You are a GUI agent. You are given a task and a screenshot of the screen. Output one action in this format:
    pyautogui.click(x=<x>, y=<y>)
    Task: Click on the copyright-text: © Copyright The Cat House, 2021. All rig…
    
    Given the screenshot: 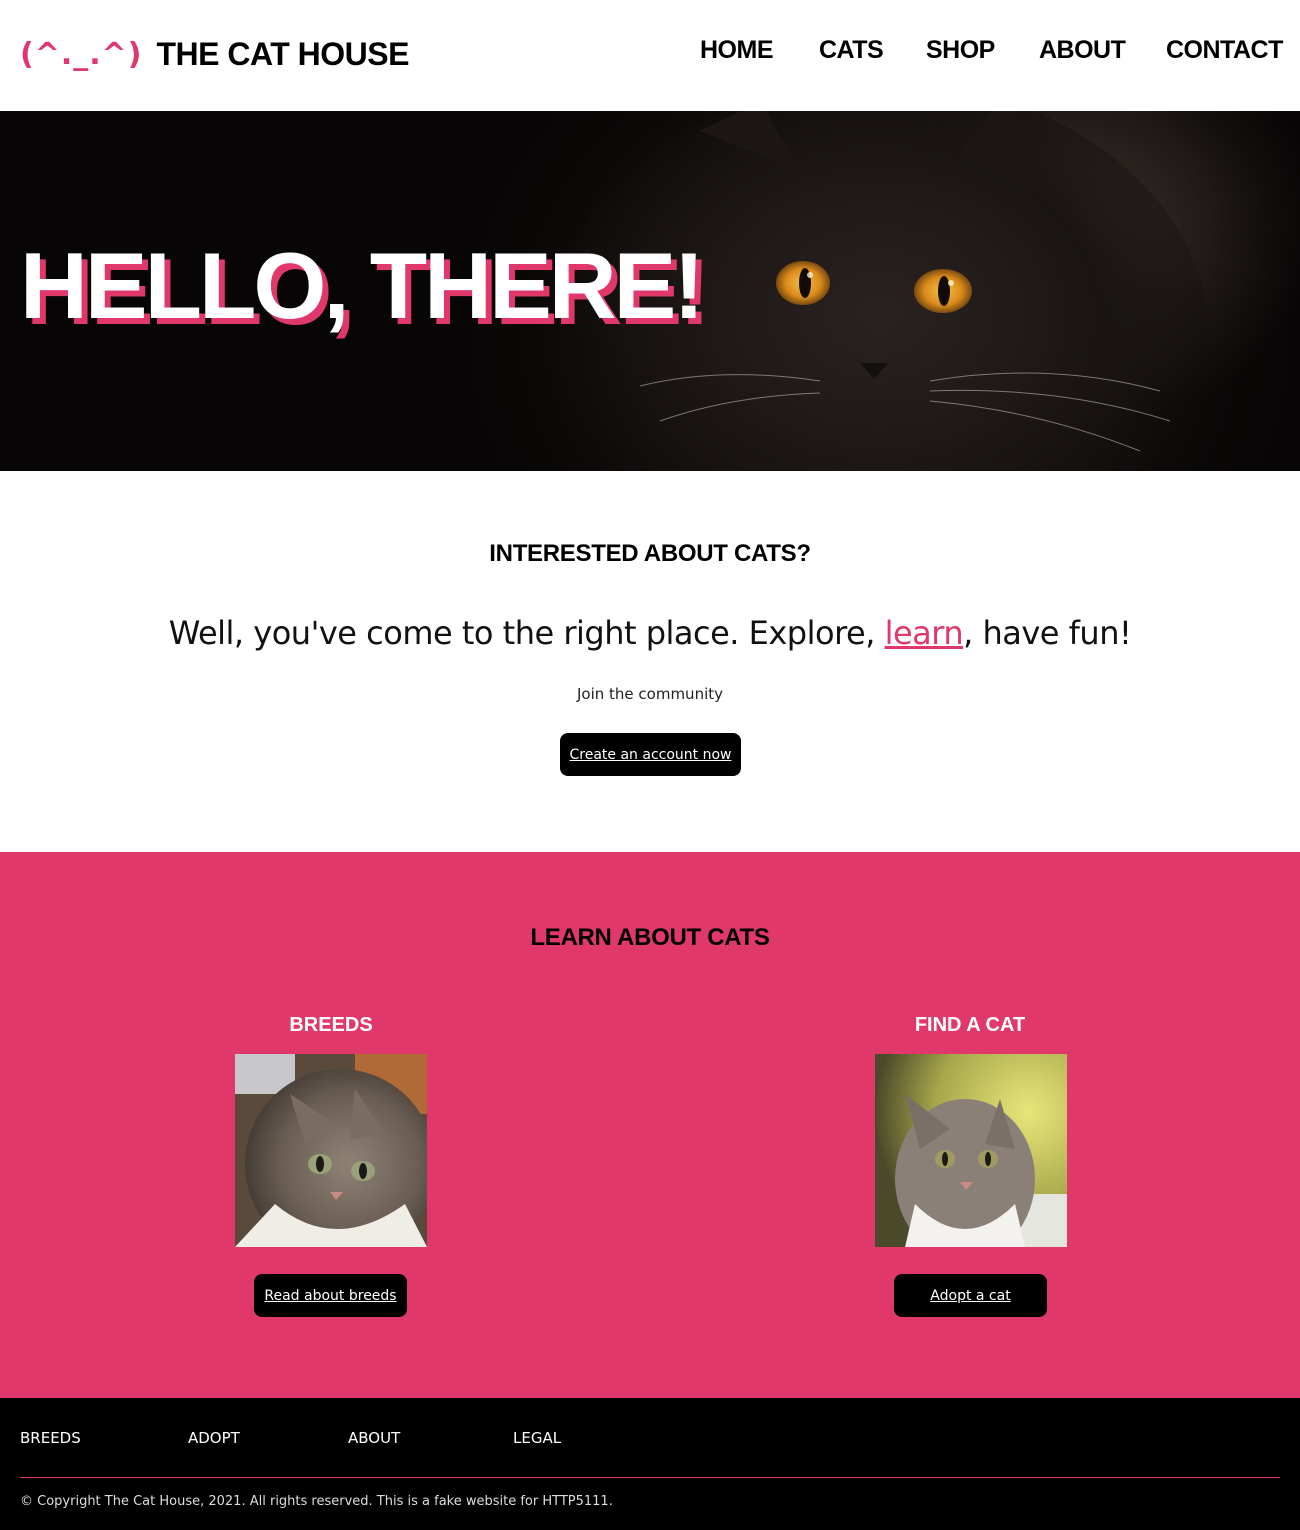 What is the action you would take?
    pyautogui.click(x=316, y=1501)
    